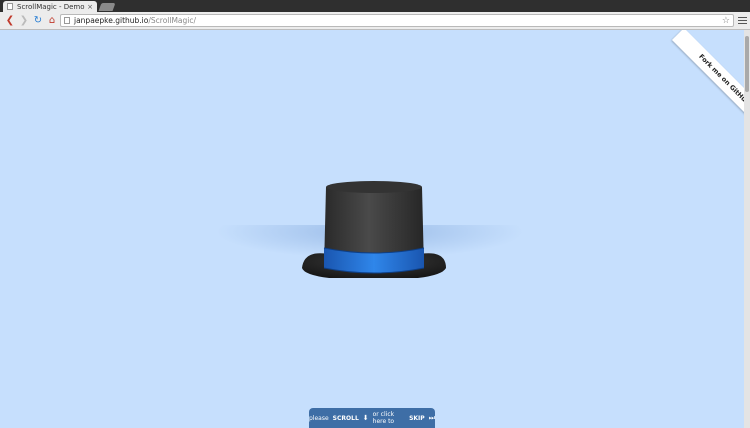 The image size is (750, 428). I want to click on github-ribbon-label: Fork me on GitHub, so click(707, 75).